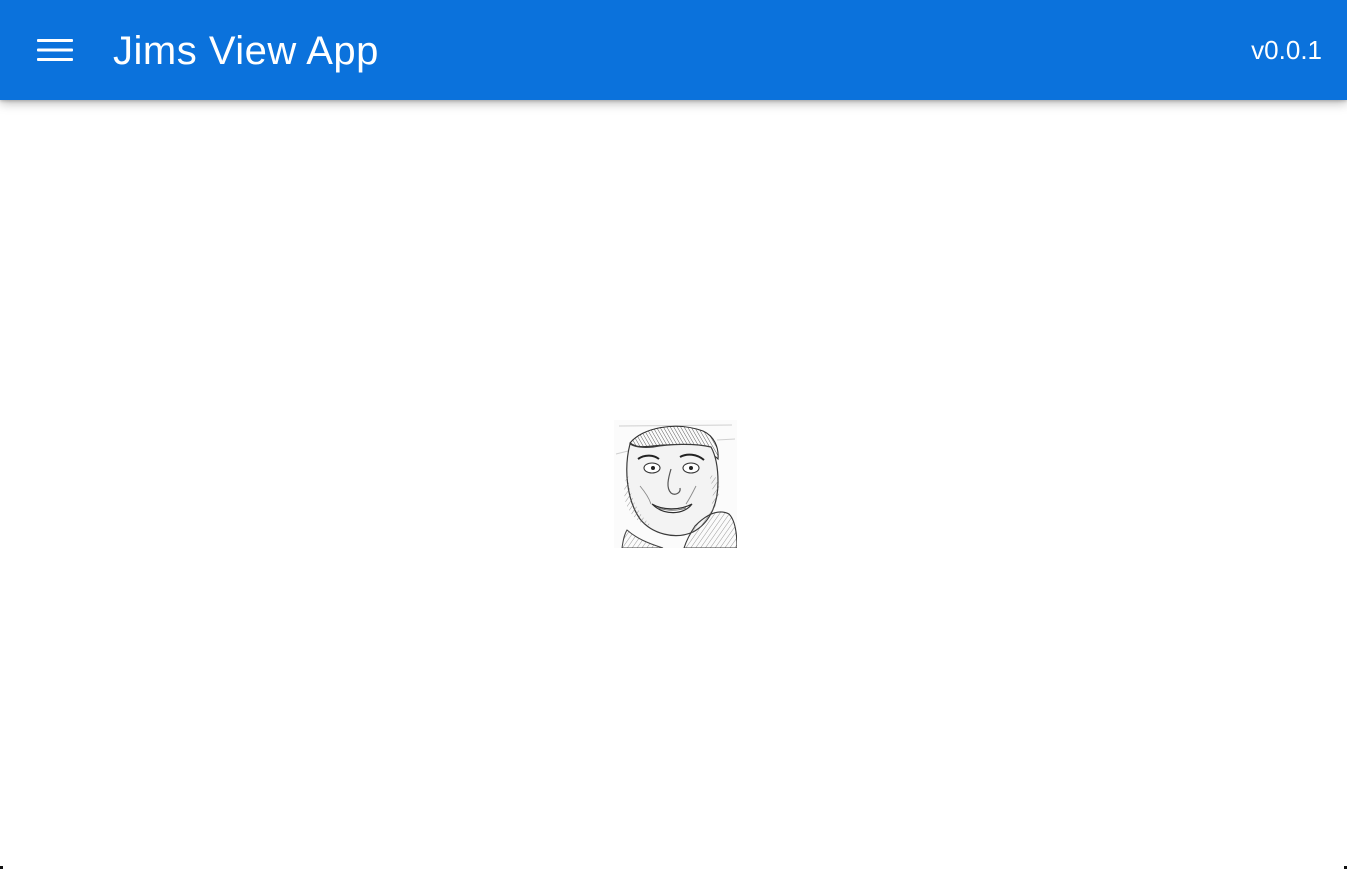 This screenshot has height=869, width=1347. What do you see at coordinates (673, 50) in the screenshot?
I see `app-bar: Jims View App v0.0.1` at bounding box center [673, 50].